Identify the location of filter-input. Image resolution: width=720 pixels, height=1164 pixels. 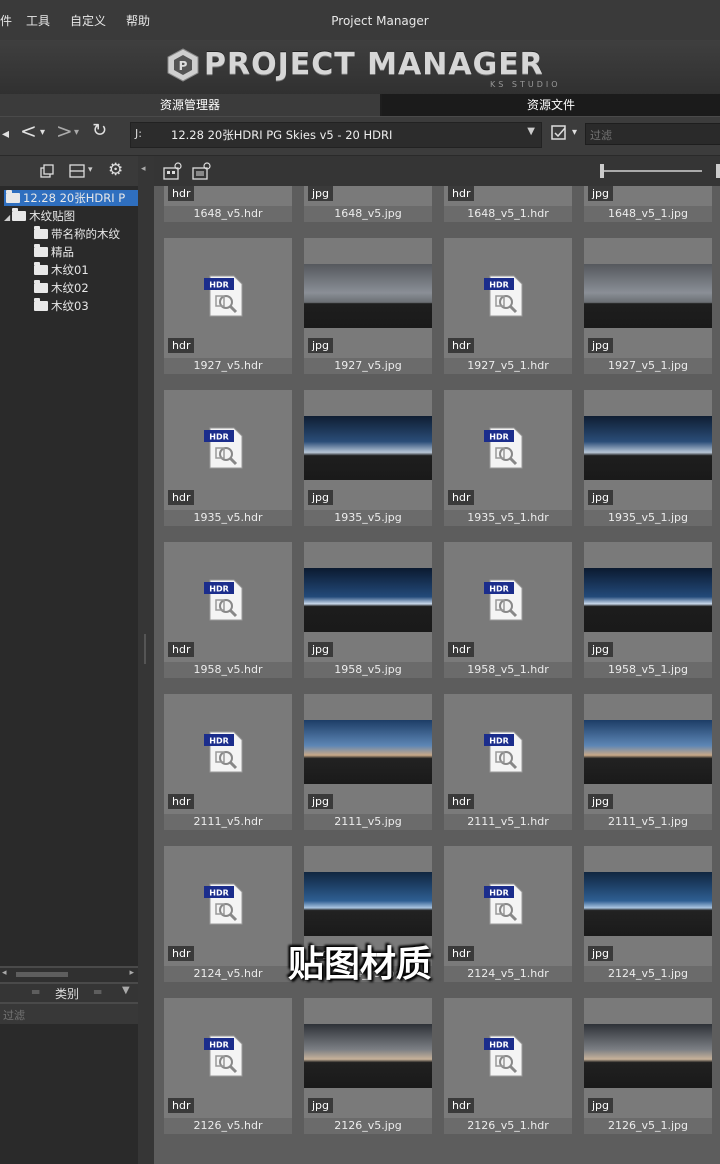
(650, 135).